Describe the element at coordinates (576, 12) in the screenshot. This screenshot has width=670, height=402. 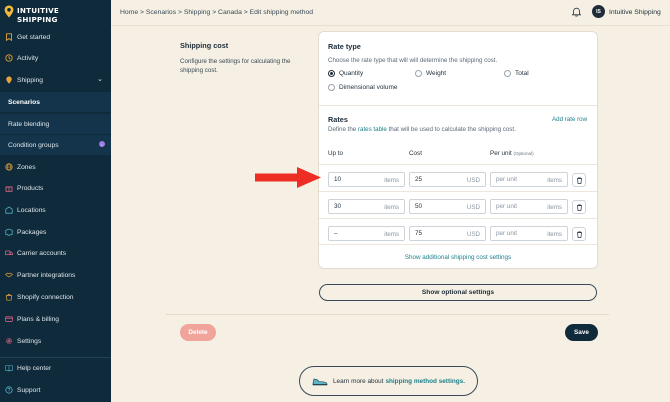
I see `bell-icon` at that location.